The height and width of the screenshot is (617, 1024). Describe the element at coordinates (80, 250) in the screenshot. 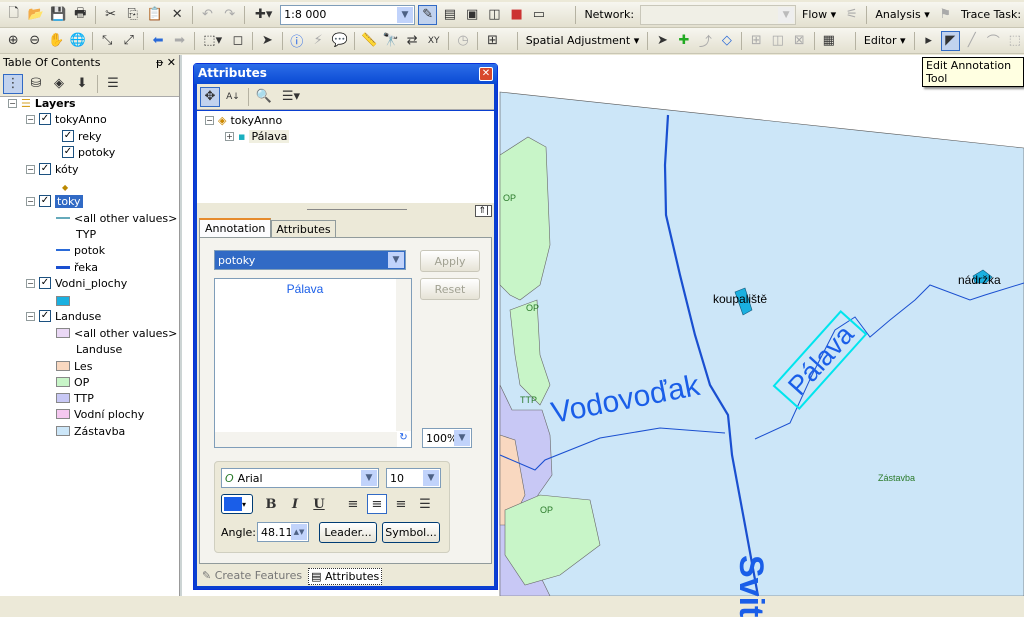

I see `toc-item: potok` at that location.